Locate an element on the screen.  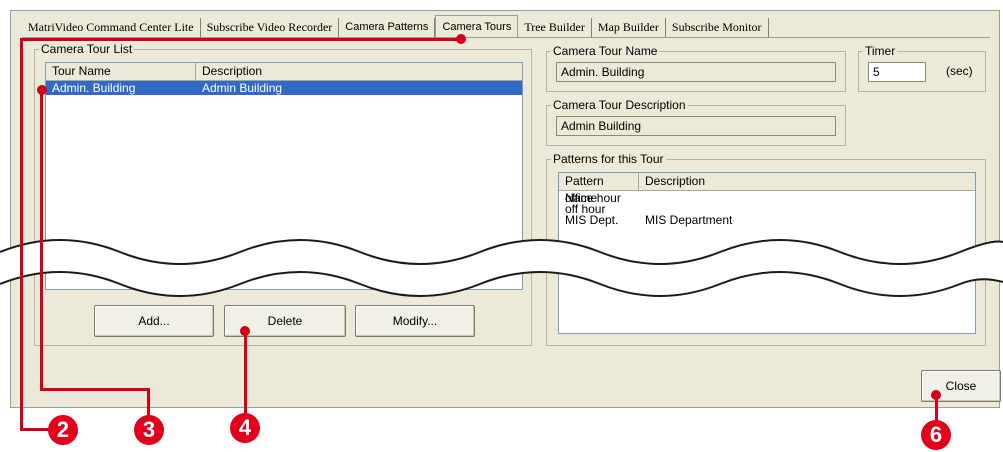
tour-list-header: Tour Name Description is located at coordinates (284, 72).